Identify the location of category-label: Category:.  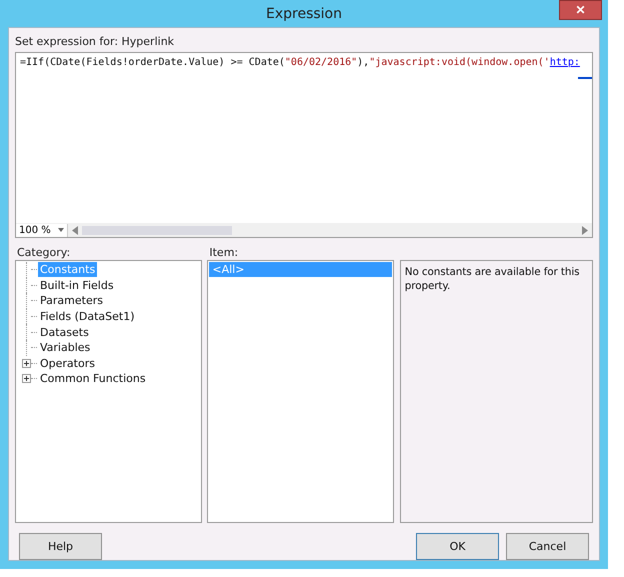
(44, 253).